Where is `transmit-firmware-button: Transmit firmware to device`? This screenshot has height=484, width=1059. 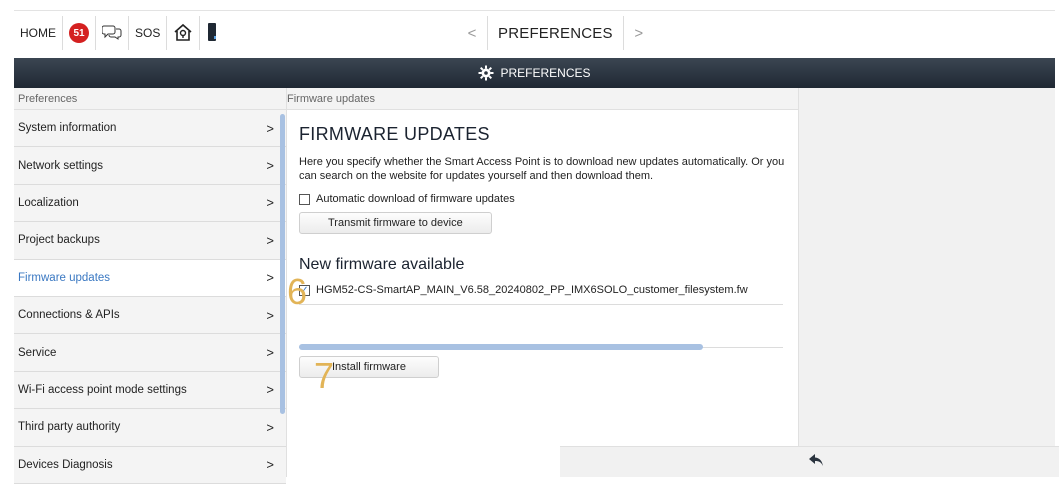
transmit-firmware-button: Transmit firmware to device is located at coordinates (395, 223).